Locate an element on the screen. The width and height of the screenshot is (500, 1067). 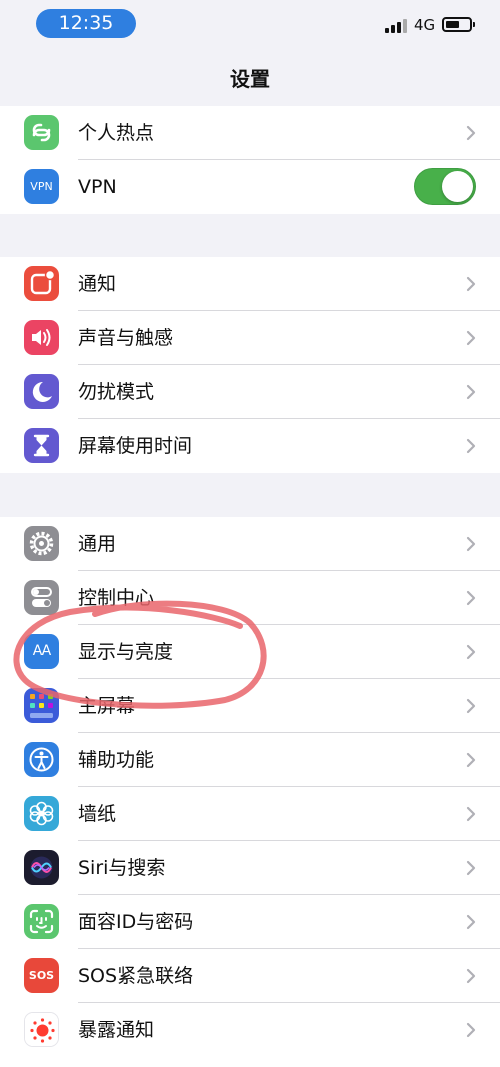
vpn-toggle is located at coordinates (445, 186).